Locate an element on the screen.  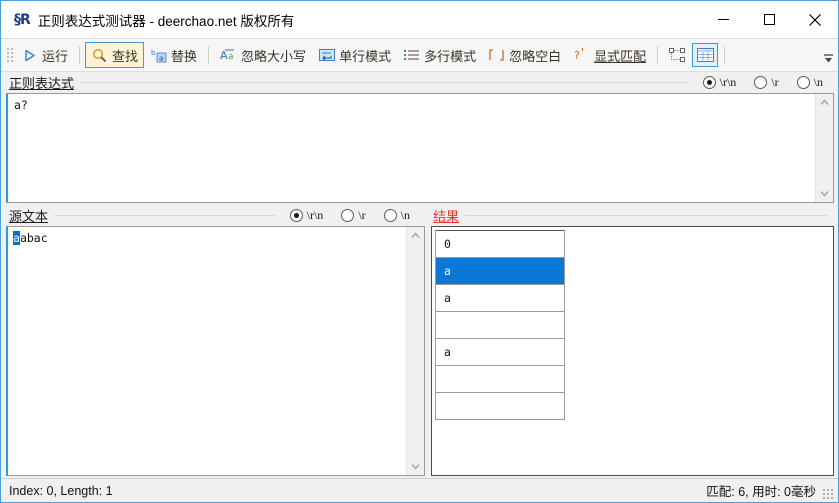
source-newline-option-lf: \n is located at coordinates (397, 215).